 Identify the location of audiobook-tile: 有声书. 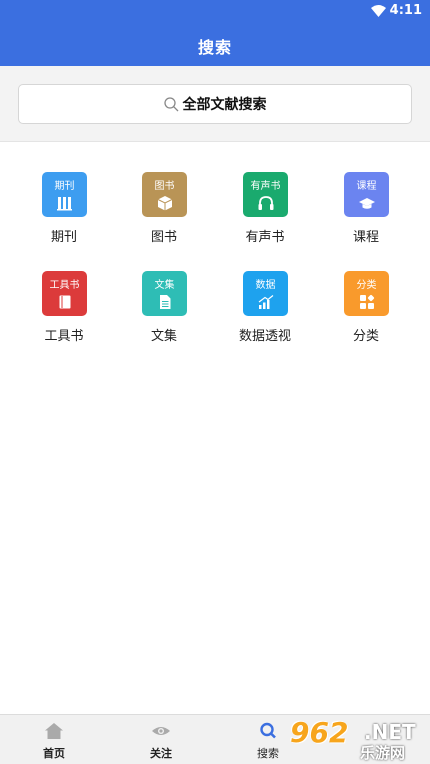
(265, 194).